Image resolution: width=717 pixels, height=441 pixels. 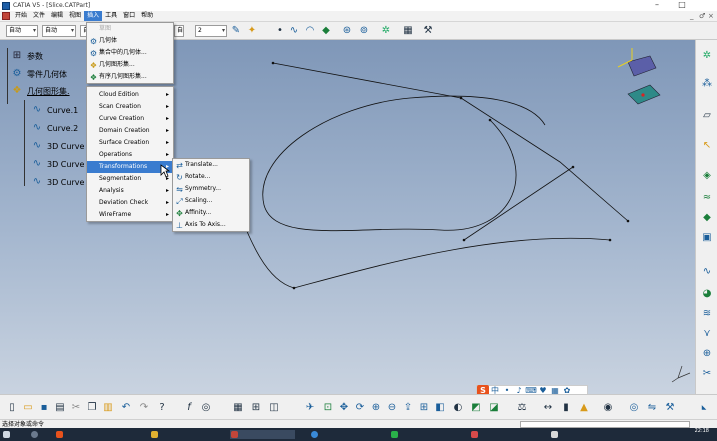 I want to click on menu-tools: 工具, so click(x=111, y=16).